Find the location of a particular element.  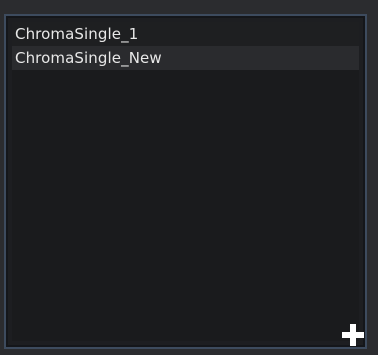

list-item-chromasingle-1: ChromaSingle_1 is located at coordinates (185, 34).